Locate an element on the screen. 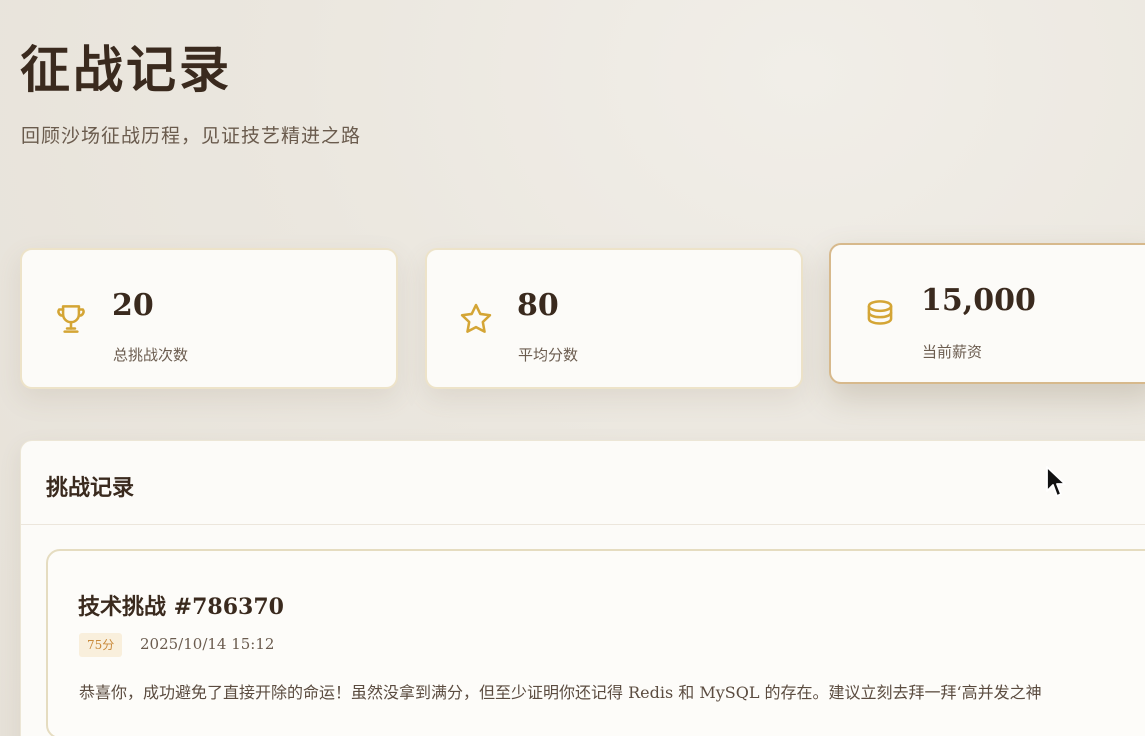 The height and width of the screenshot is (736, 1145). stat-card-current-salary: 15,000 当前薪资 is located at coordinates (987, 313).